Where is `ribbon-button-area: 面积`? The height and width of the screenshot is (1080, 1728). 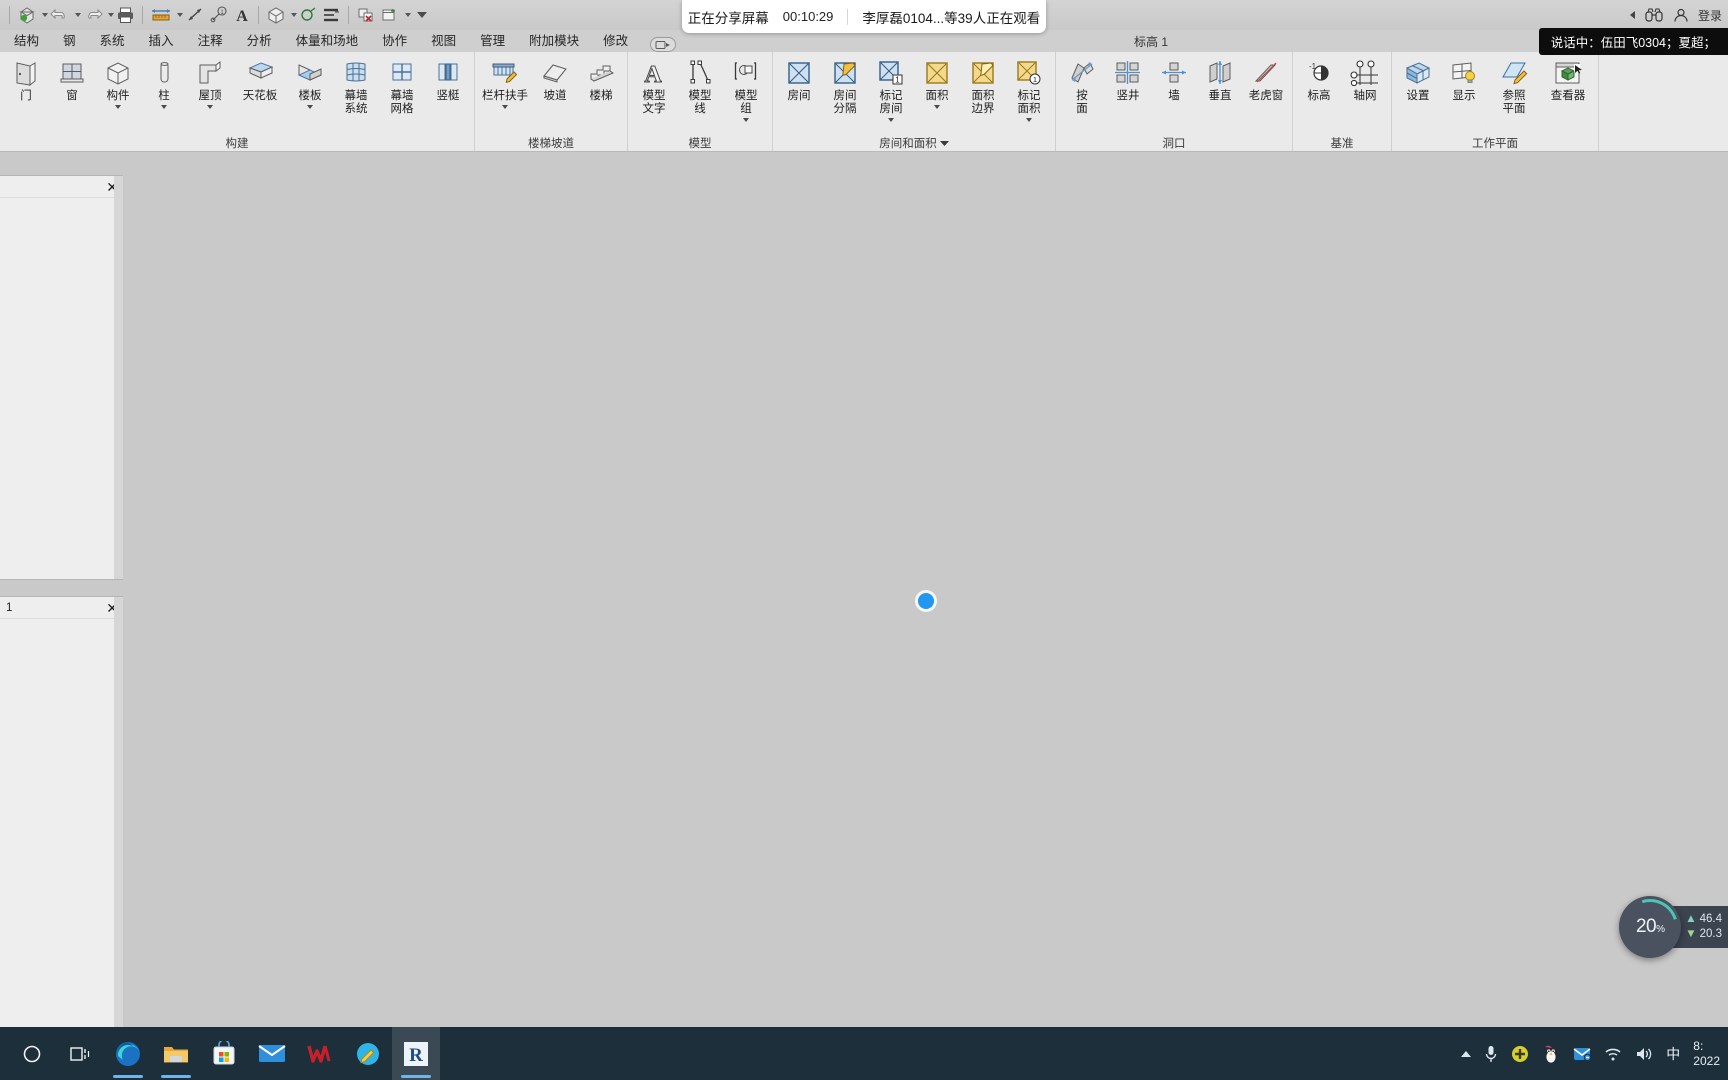 ribbon-button-area: 面积 is located at coordinates (937, 83).